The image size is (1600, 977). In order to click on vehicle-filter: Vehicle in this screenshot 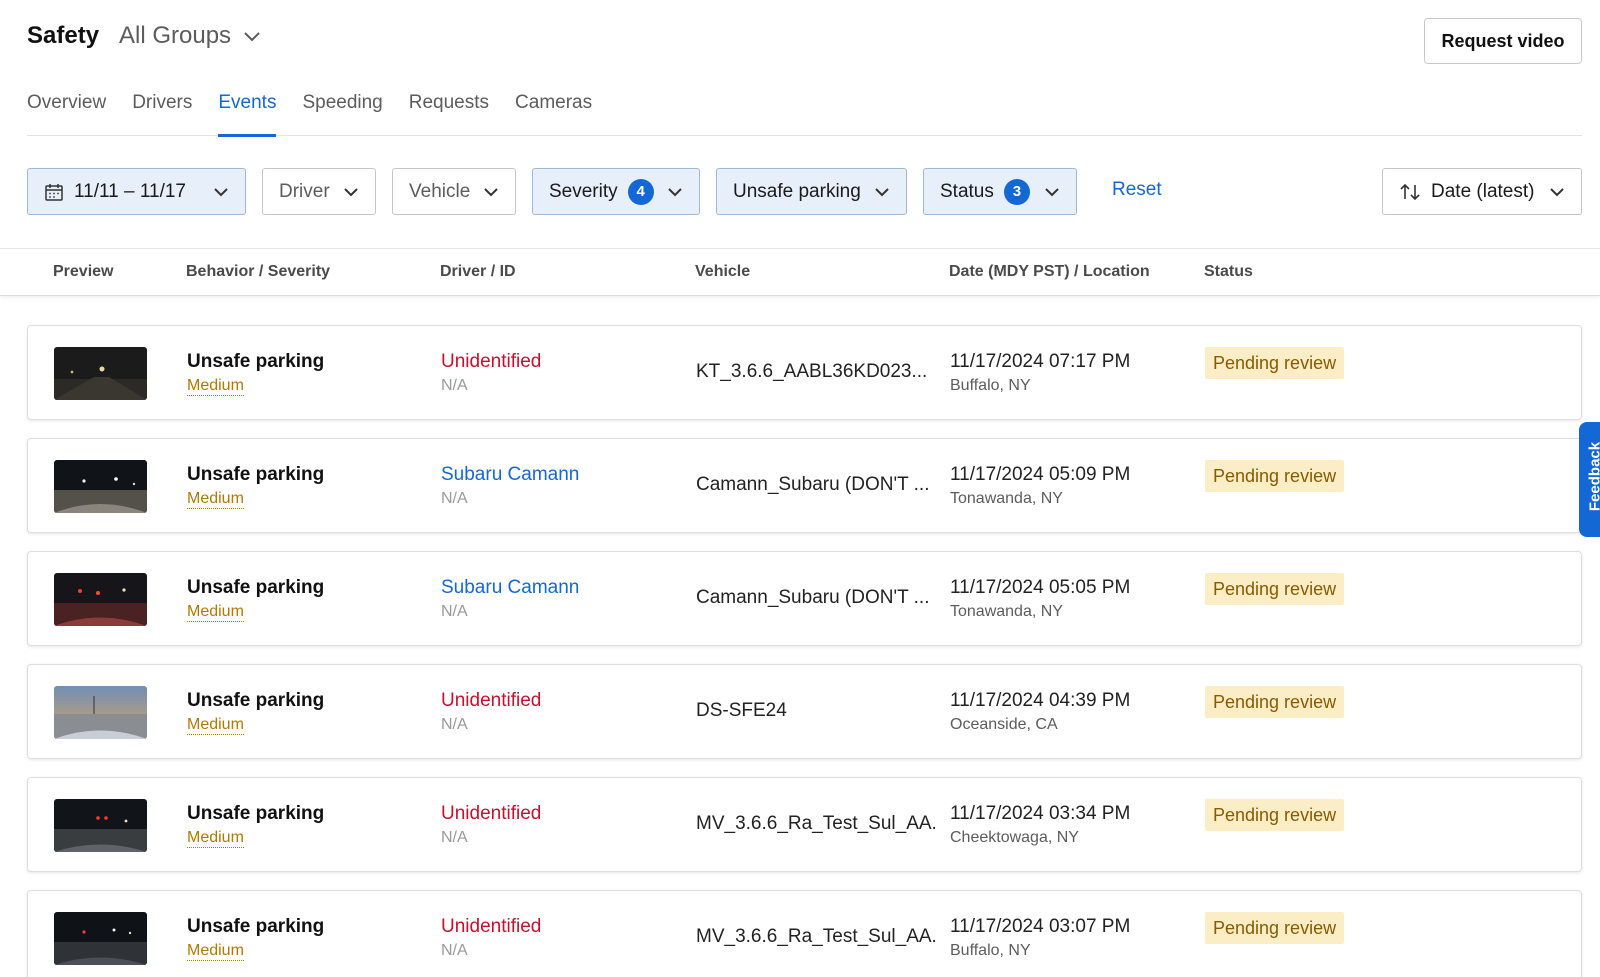, I will do `click(454, 191)`.